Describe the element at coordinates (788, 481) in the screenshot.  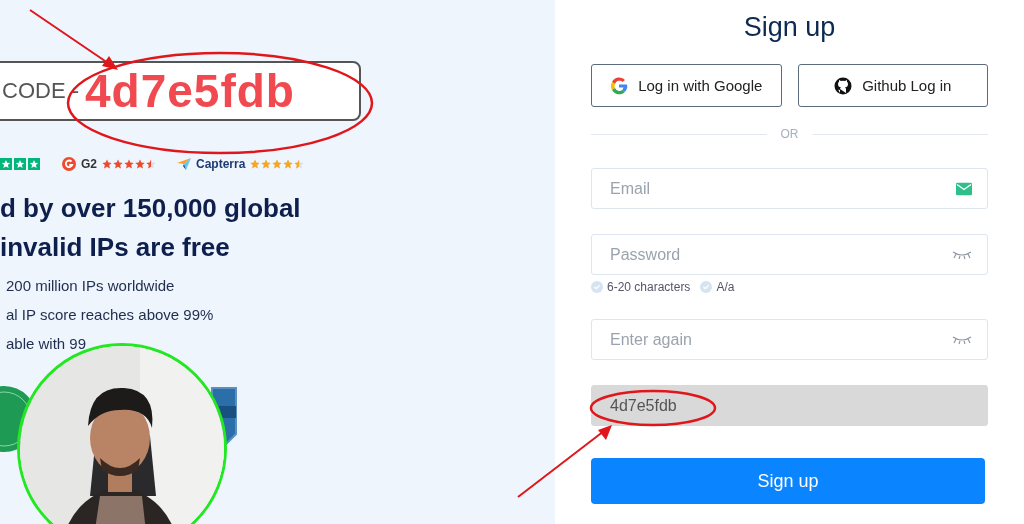
I see `sign-up-button: Sign up` at that location.